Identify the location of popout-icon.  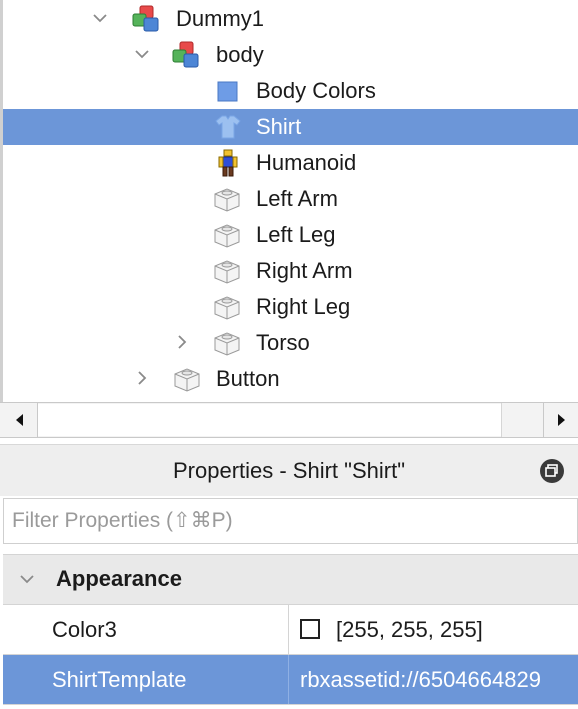
(552, 471).